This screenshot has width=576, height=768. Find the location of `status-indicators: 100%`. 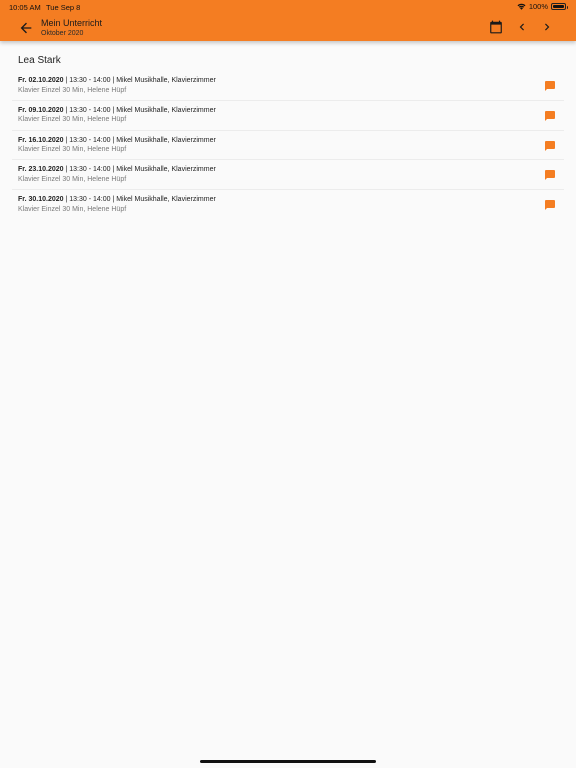

status-indicators: 100% is located at coordinates (542, 6).